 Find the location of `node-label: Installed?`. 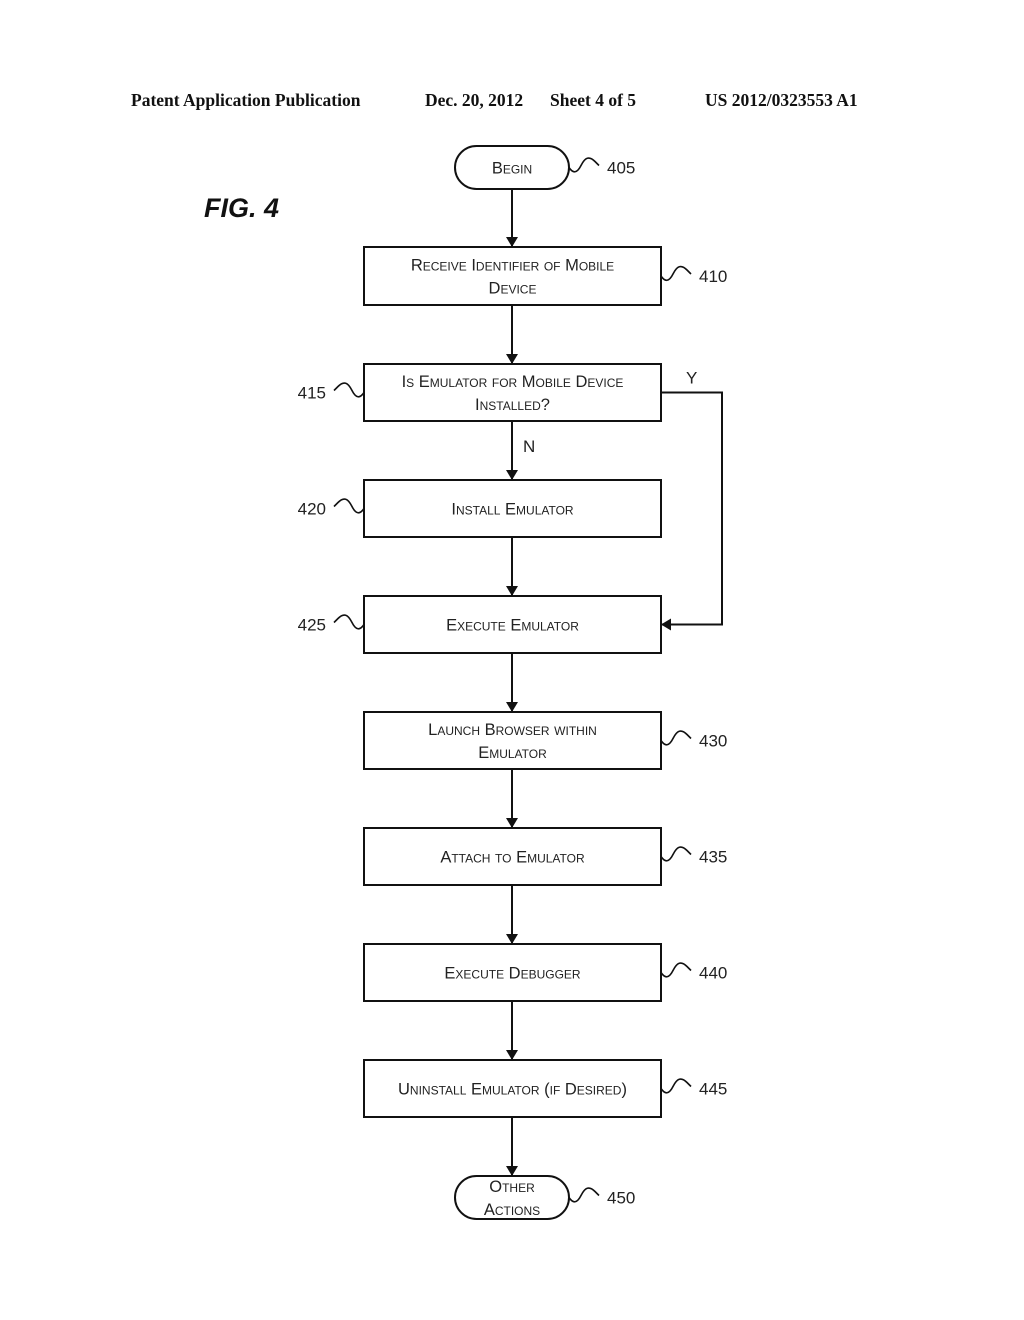

node-label: Installed? is located at coordinates (512, 405).